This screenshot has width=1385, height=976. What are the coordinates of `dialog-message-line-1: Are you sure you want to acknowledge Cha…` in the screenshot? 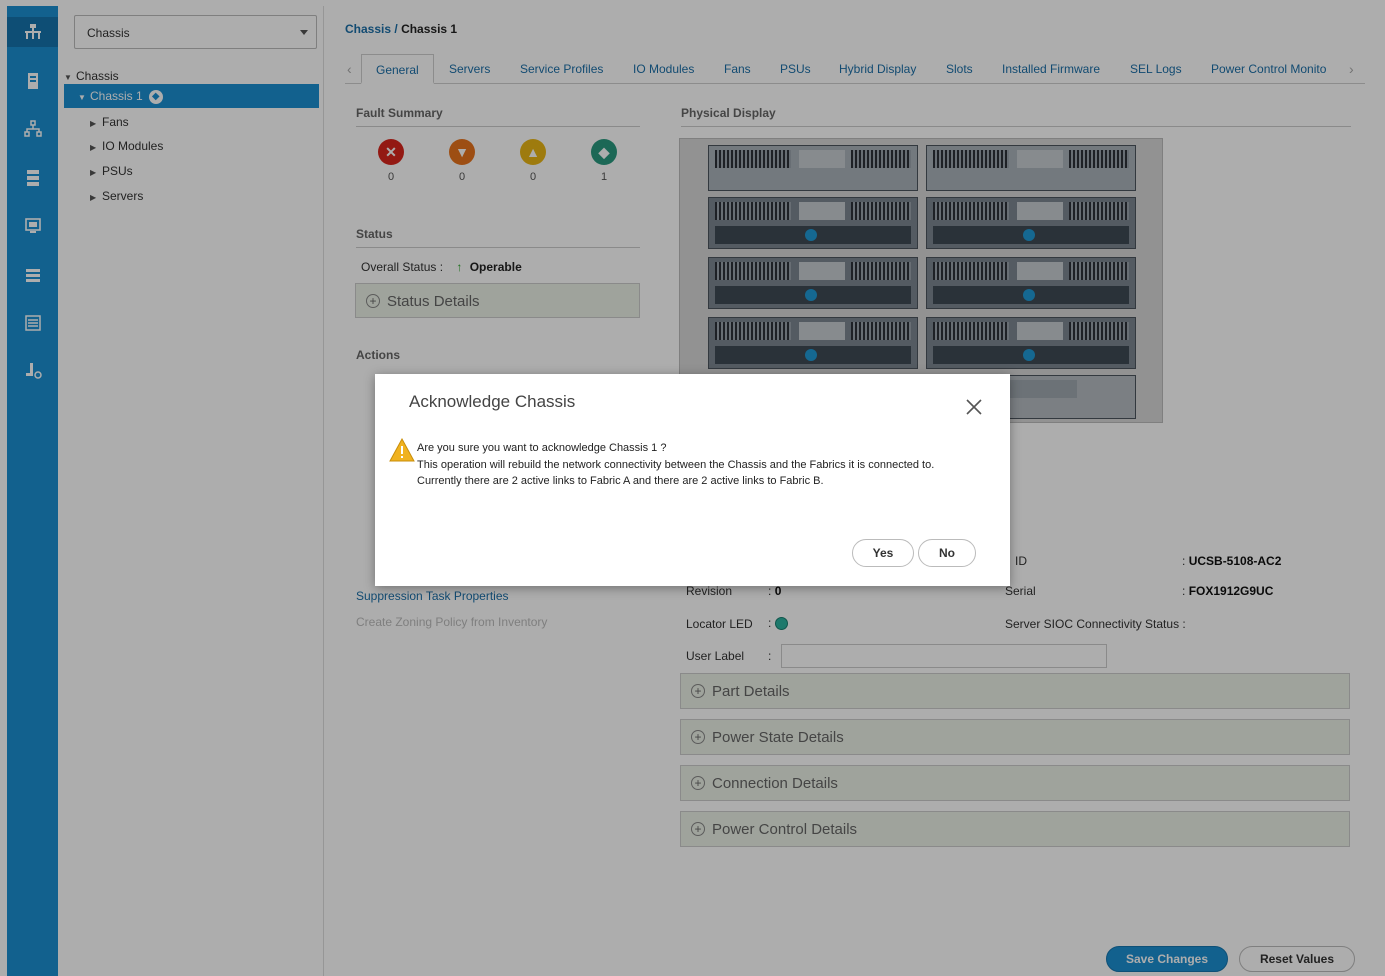 It's located at (542, 448).